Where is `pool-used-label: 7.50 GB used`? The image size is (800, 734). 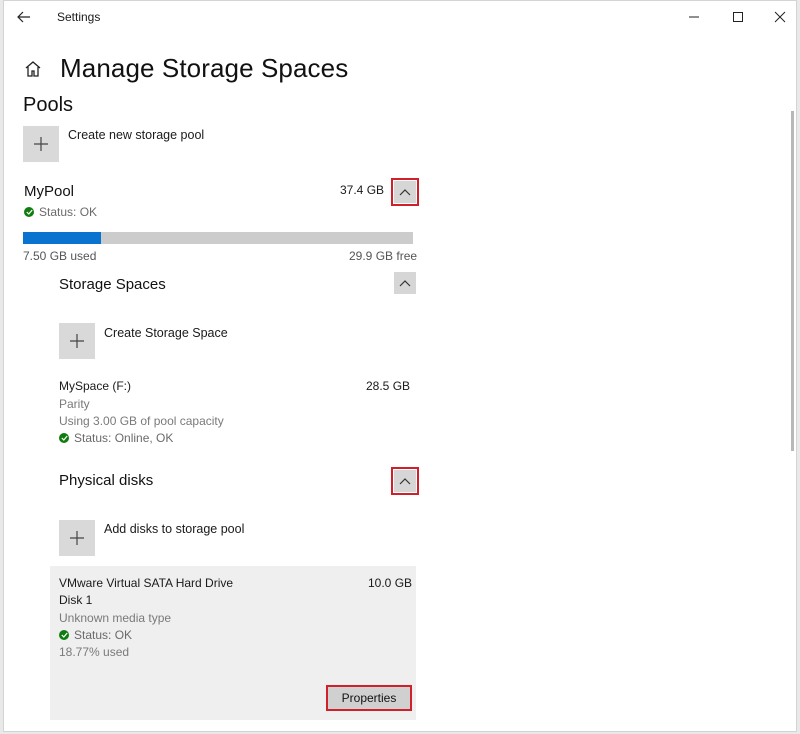 pool-used-label: 7.50 GB used is located at coordinates (60, 256).